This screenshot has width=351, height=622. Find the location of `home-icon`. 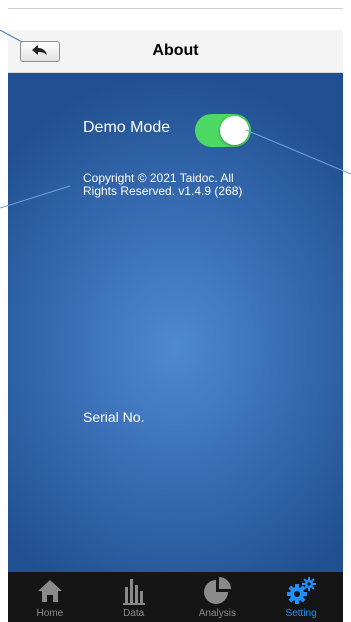

home-icon is located at coordinates (50, 591).